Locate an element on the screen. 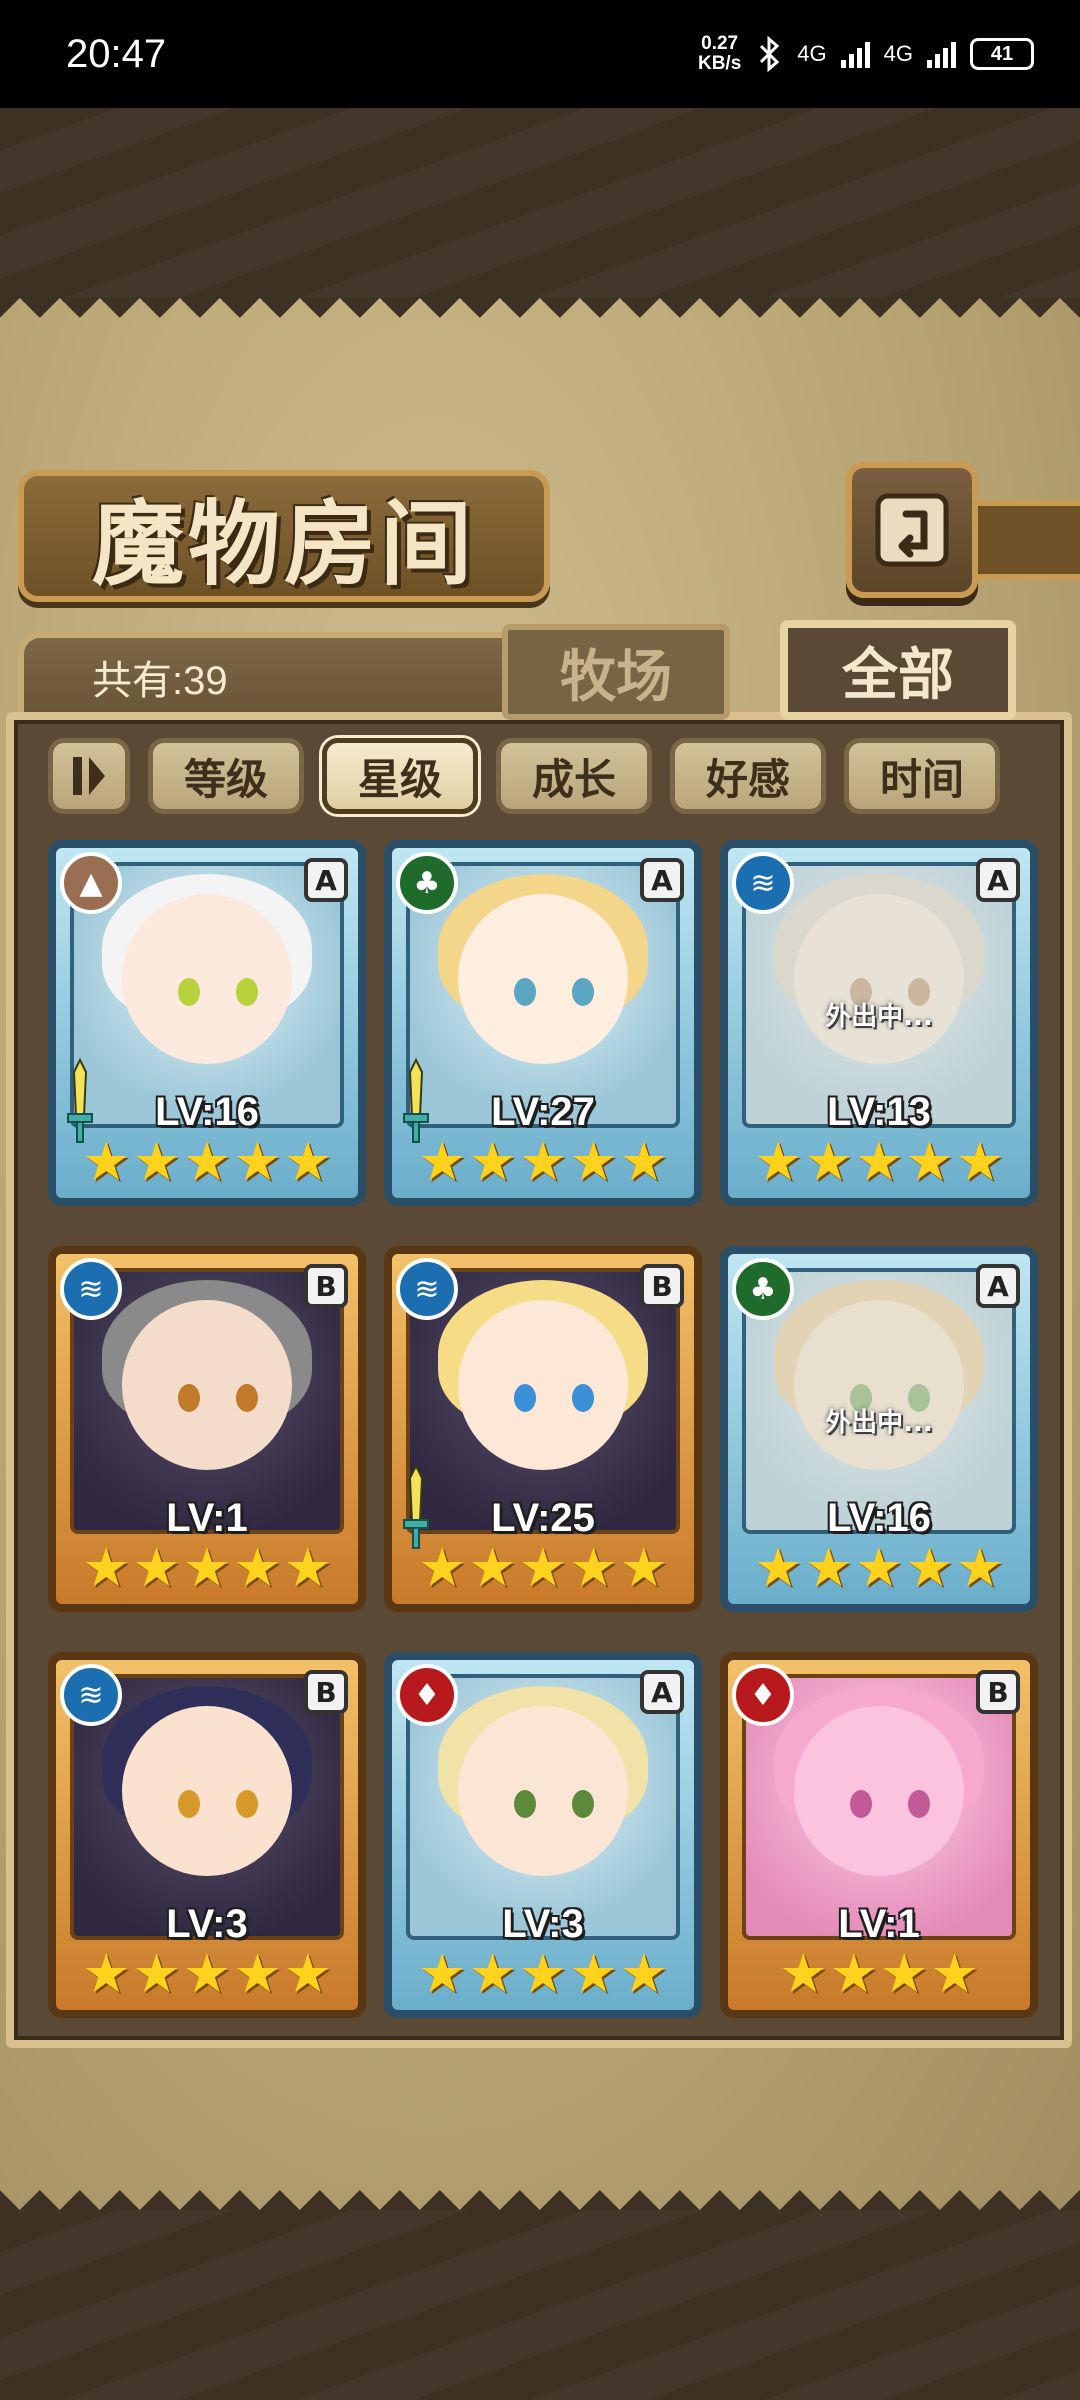  sort-growth-label: 成长 is located at coordinates (573, 779).